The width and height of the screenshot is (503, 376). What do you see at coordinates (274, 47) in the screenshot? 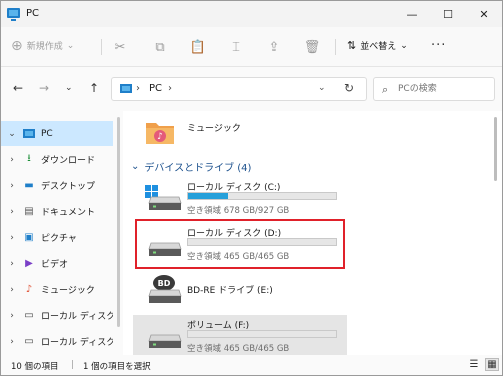
I see `share-icon: ⇪` at bounding box center [274, 47].